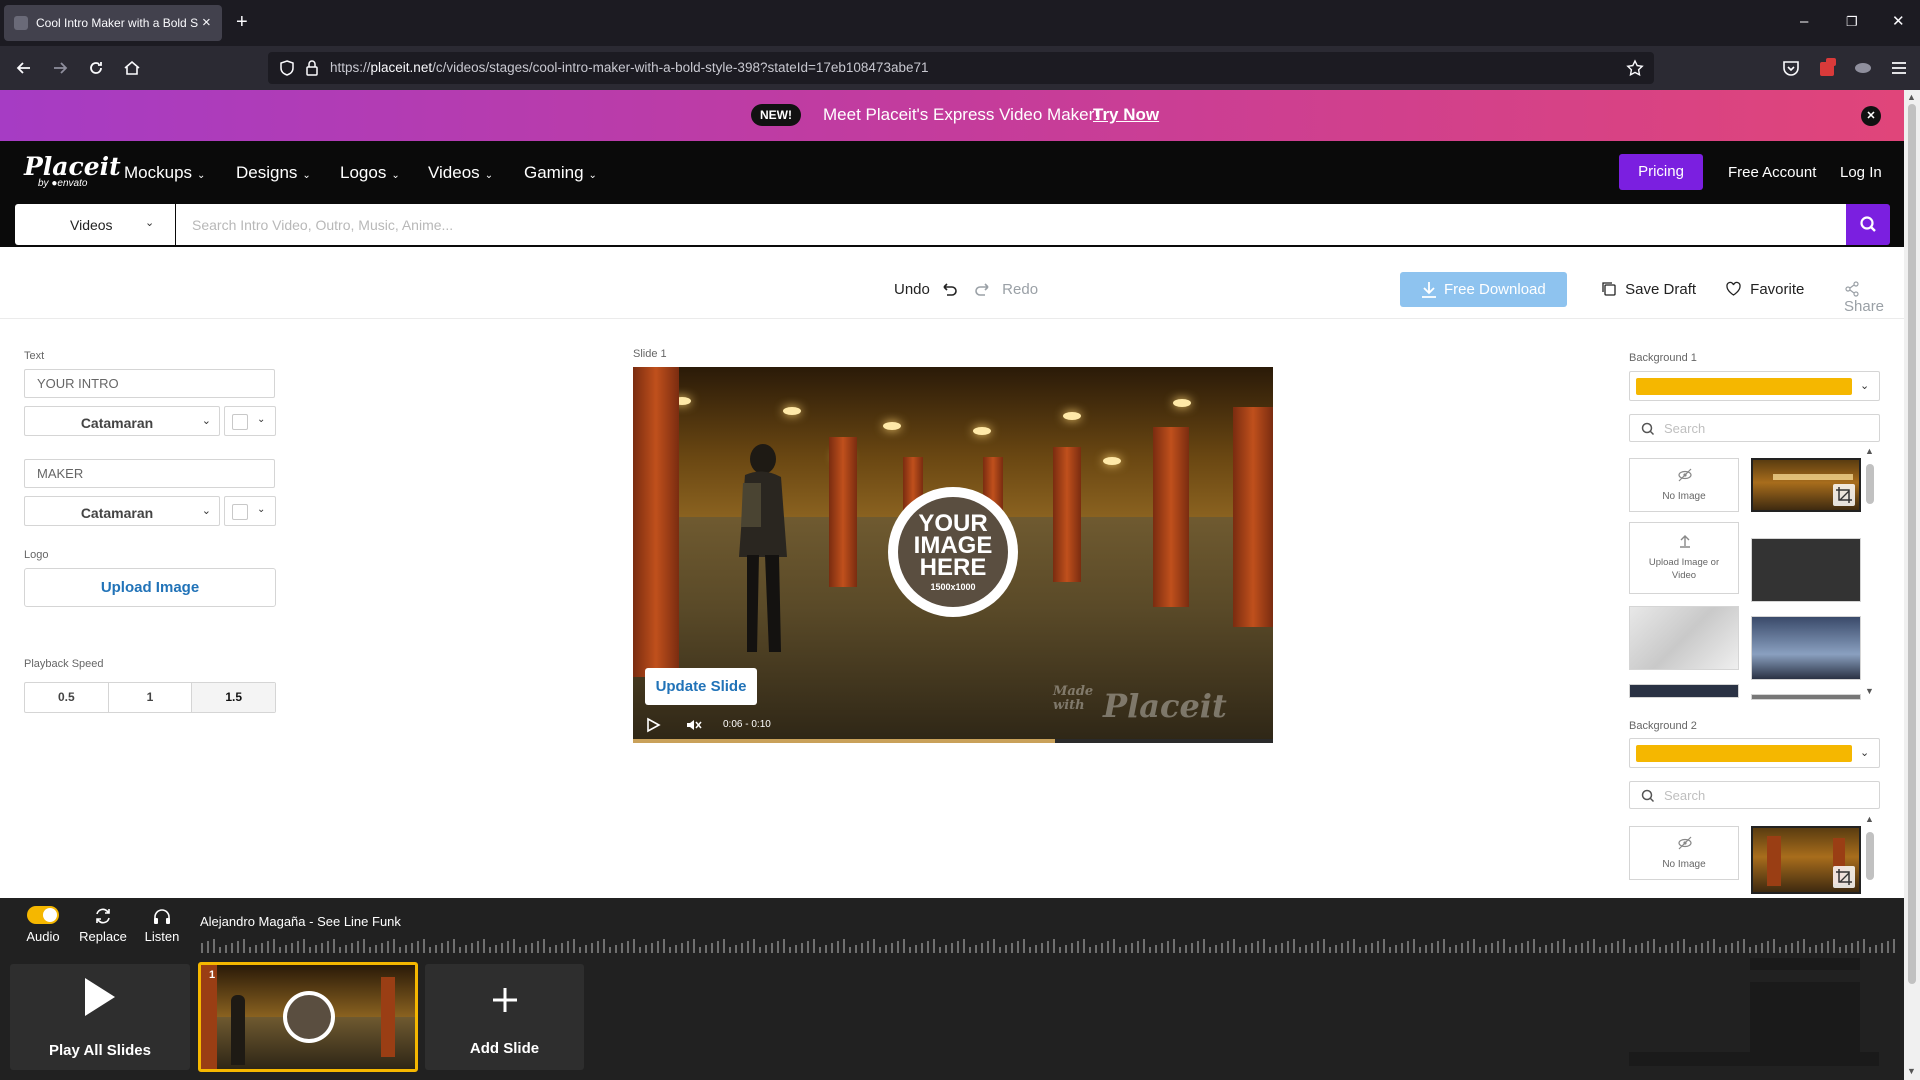 This screenshot has height=1080, width=1920. Describe the element at coordinates (250, 511) in the screenshot. I see `text-color-select-2: ⌄` at that location.